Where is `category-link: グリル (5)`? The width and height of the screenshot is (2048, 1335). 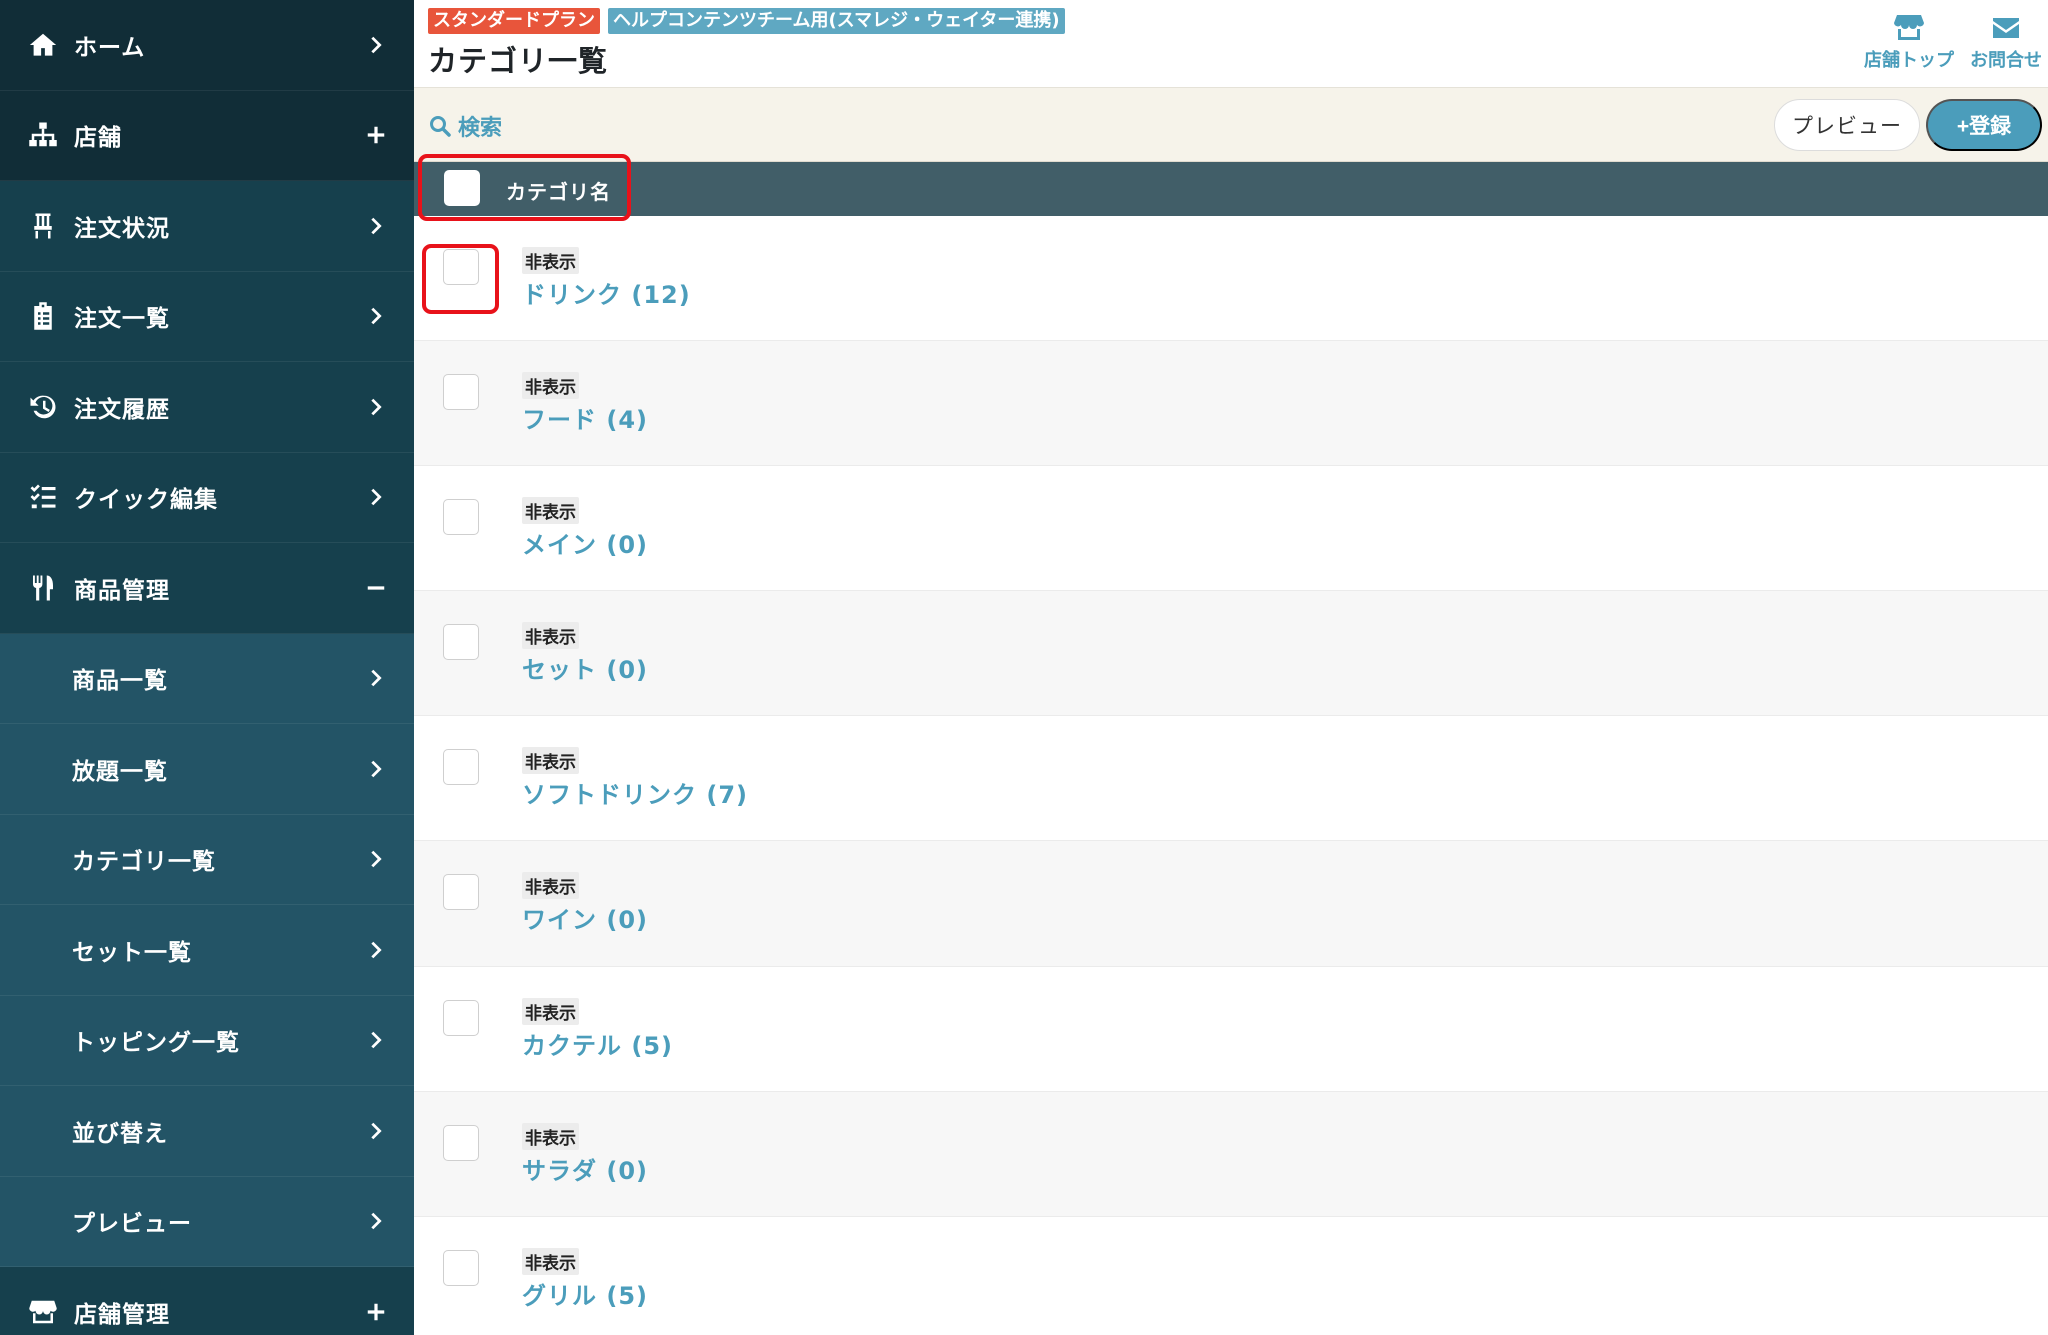 category-link: グリル (5) is located at coordinates (585, 1293).